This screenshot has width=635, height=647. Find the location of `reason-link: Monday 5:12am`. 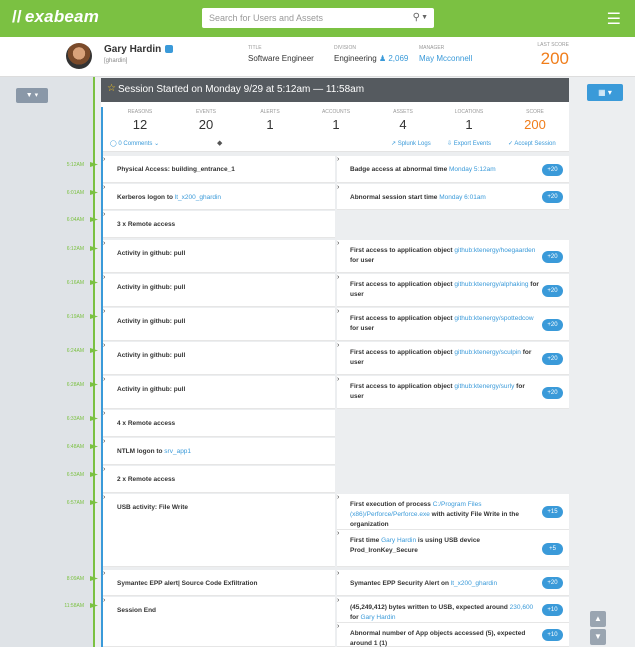

reason-link: Monday 5:12am is located at coordinates (472, 169).